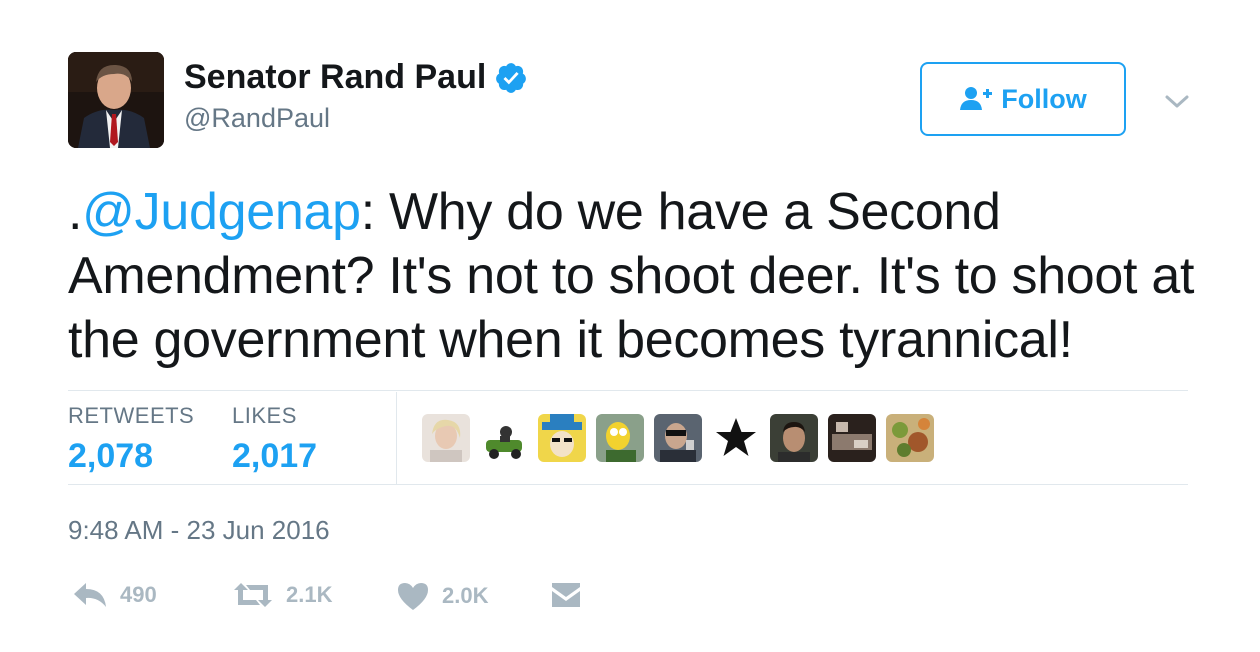  I want to click on author-display-name: Senator Rand Paul, so click(356, 77).